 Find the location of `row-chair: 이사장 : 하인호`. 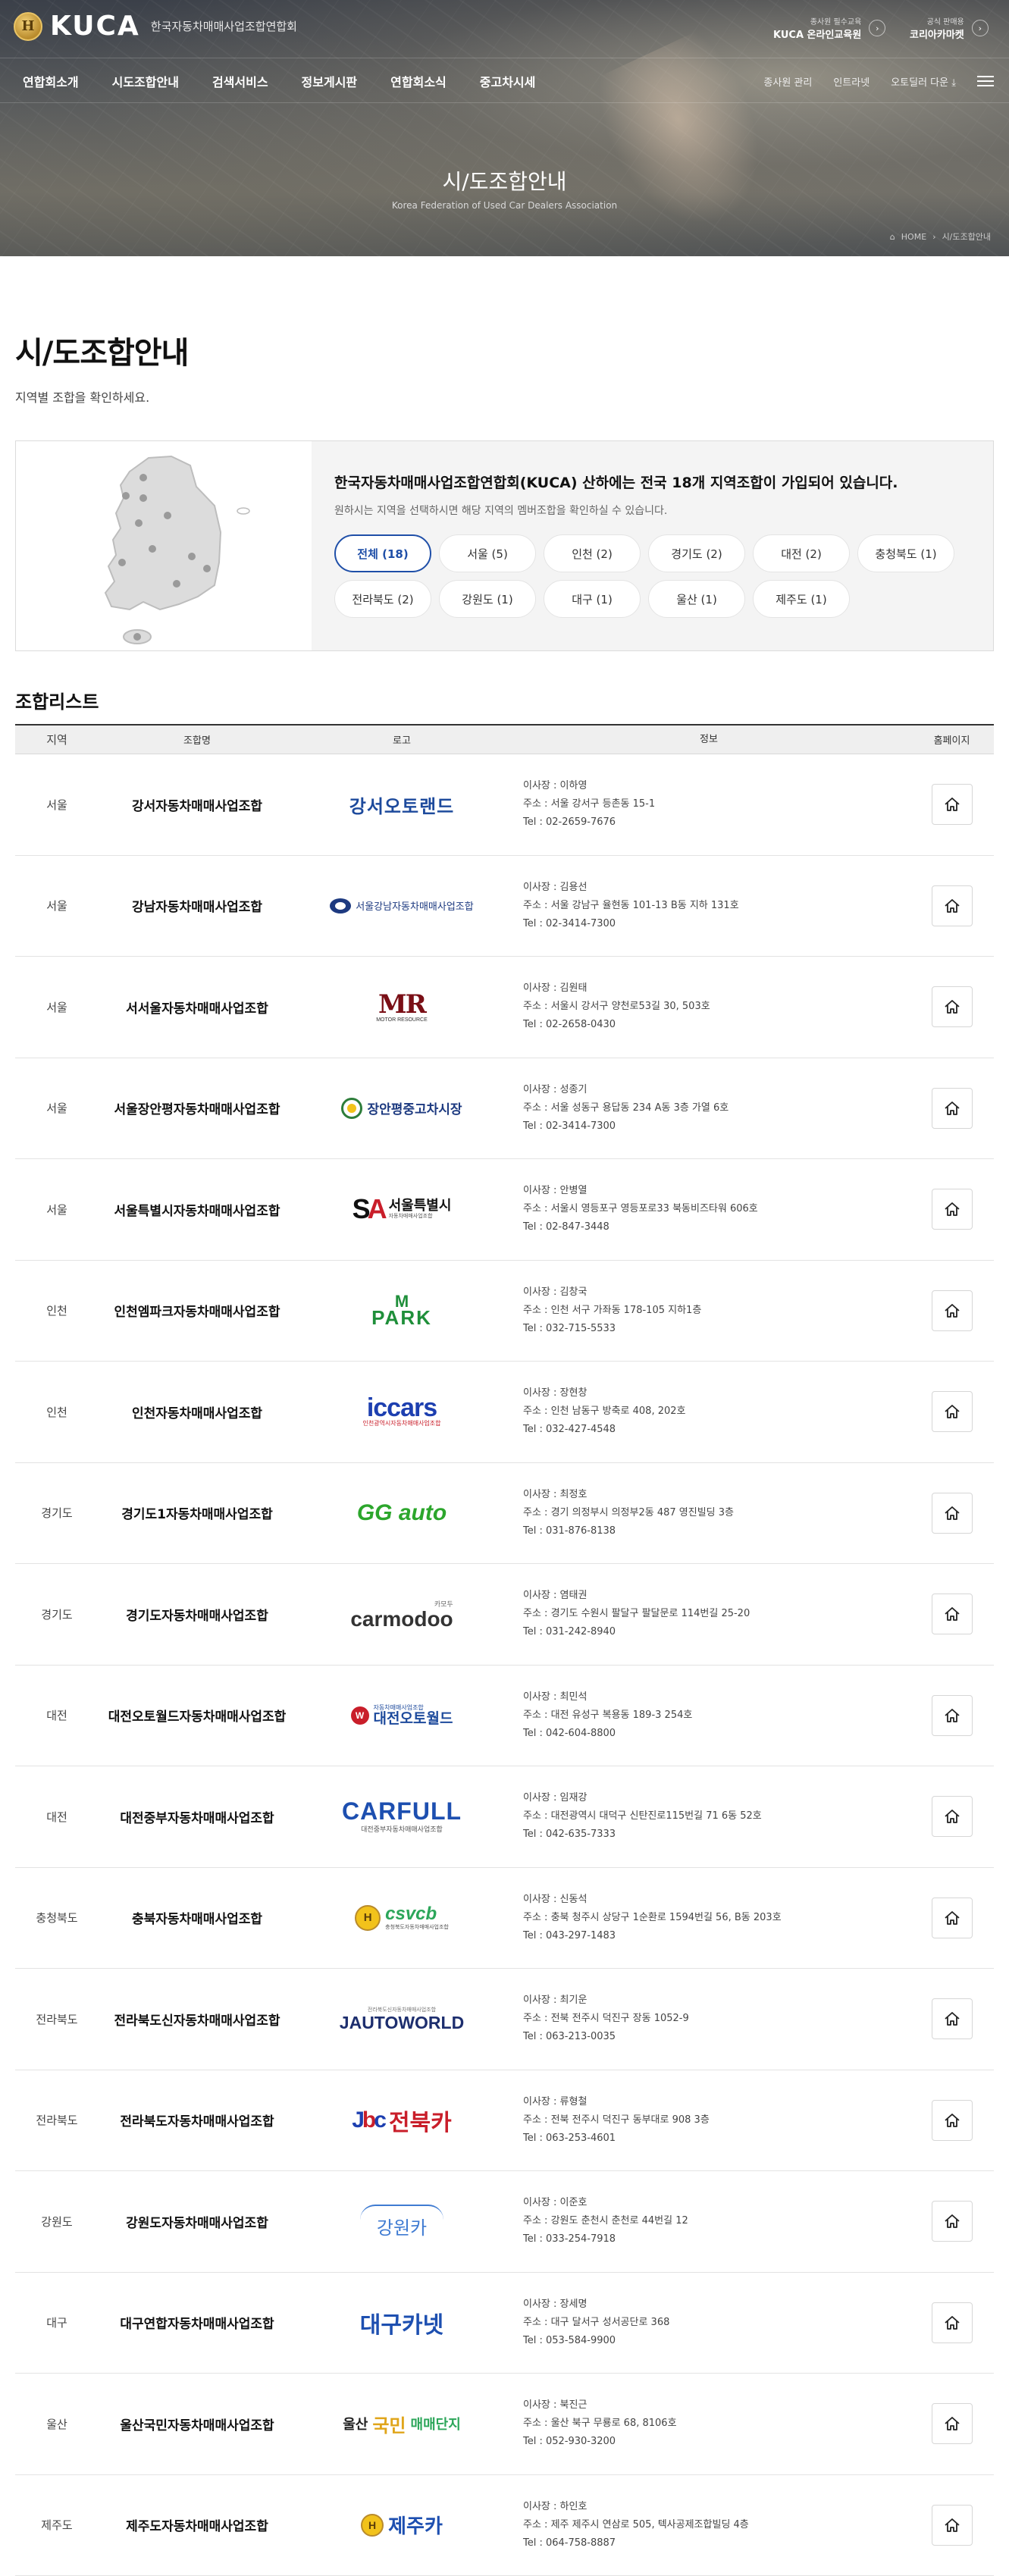

row-chair: 이사장 : 하인호 is located at coordinates (716, 2507).